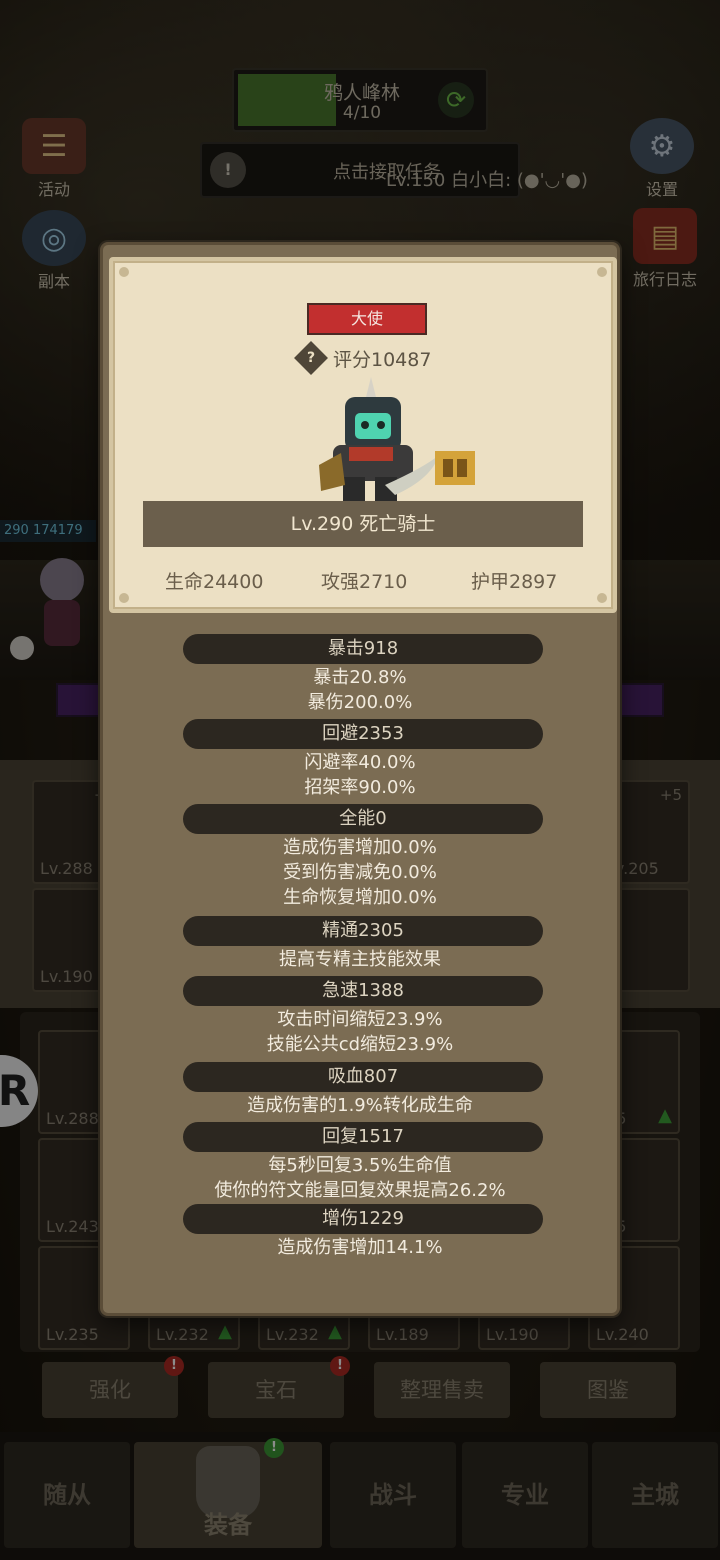  I want to click on section-header-crit: 暴击918, so click(363, 649).